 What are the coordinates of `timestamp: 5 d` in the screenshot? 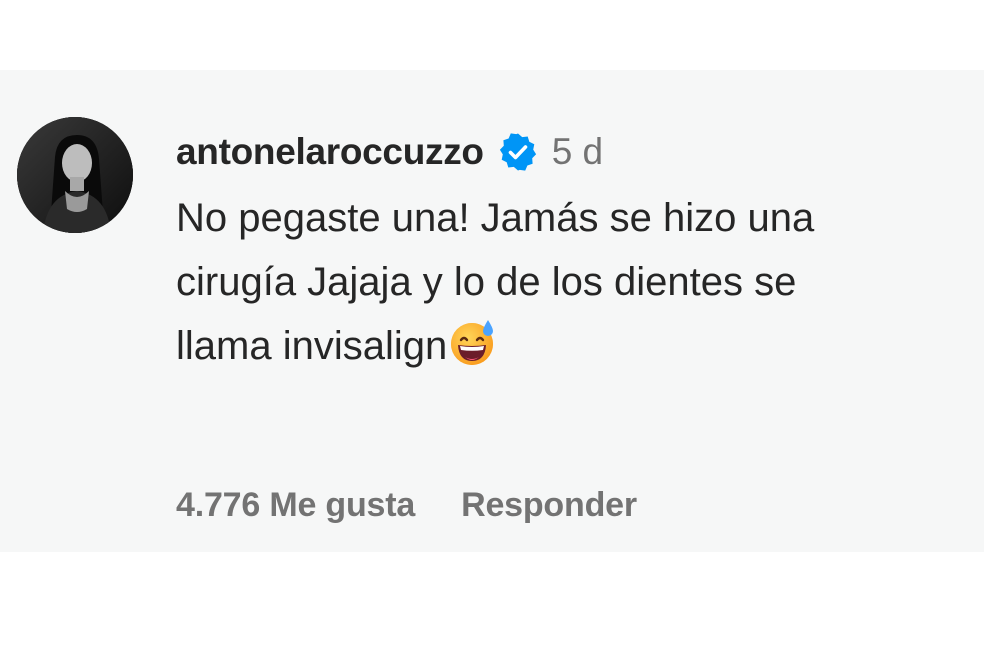 It's located at (577, 151).